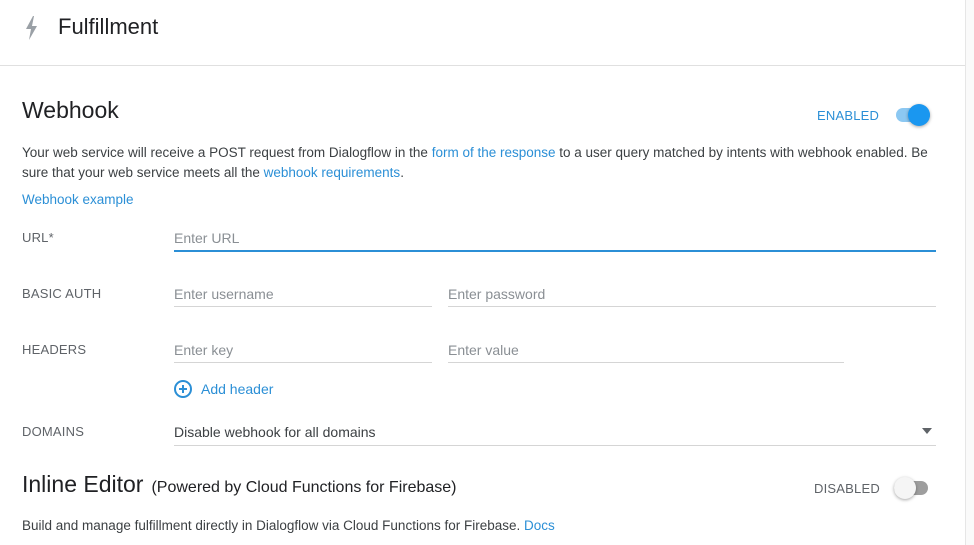 This screenshot has height=545, width=974. Describe the element at coordinates (62, 293) in the screenshot. I see `basic-auth-label: BASIC AUTH` at that location.